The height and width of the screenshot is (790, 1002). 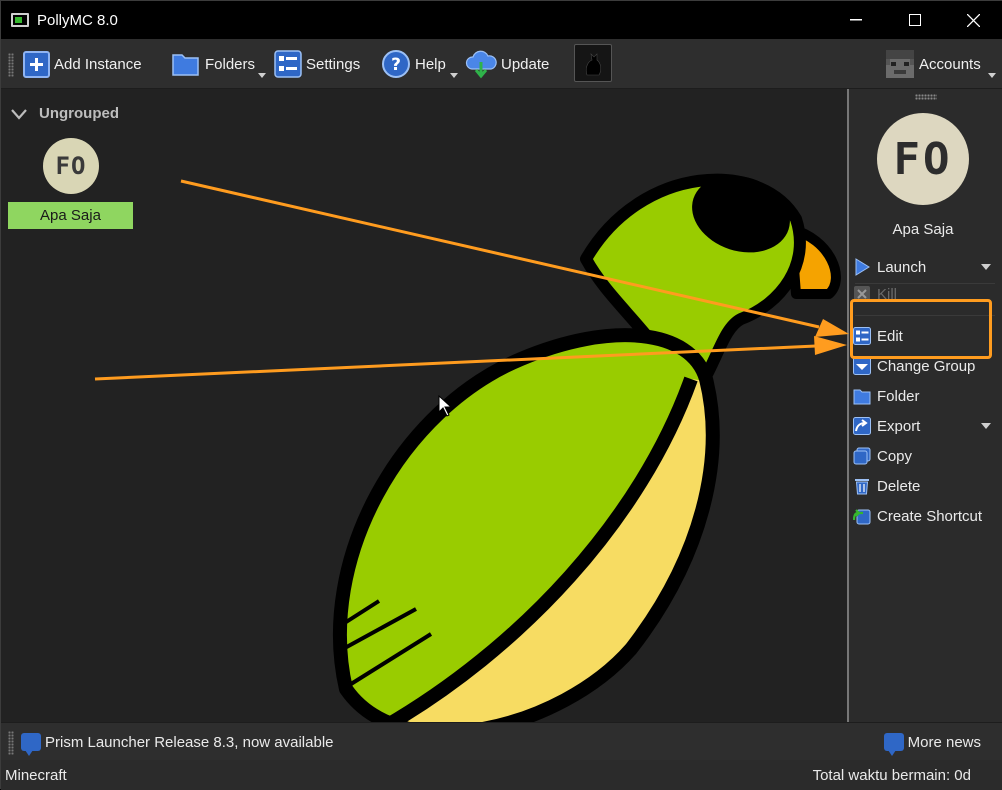 What do you see at coordinates (923, 159) in the screenshot?
I see `selected-instance-icon: FO` at bounding box center [923, 159].